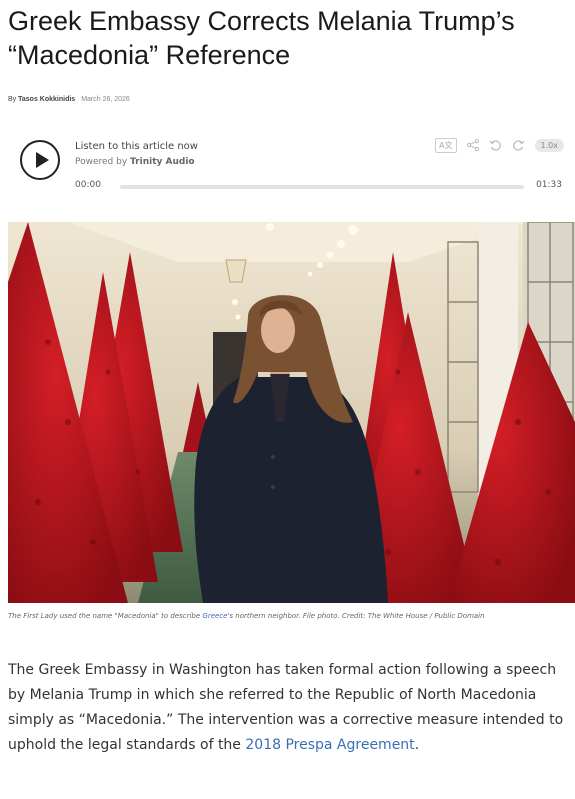 The image size is (575, 799). Describe the element at coordinates (46, 99) in the screenshot. I see `author-link: Tasos Kokkinidis` at that location.